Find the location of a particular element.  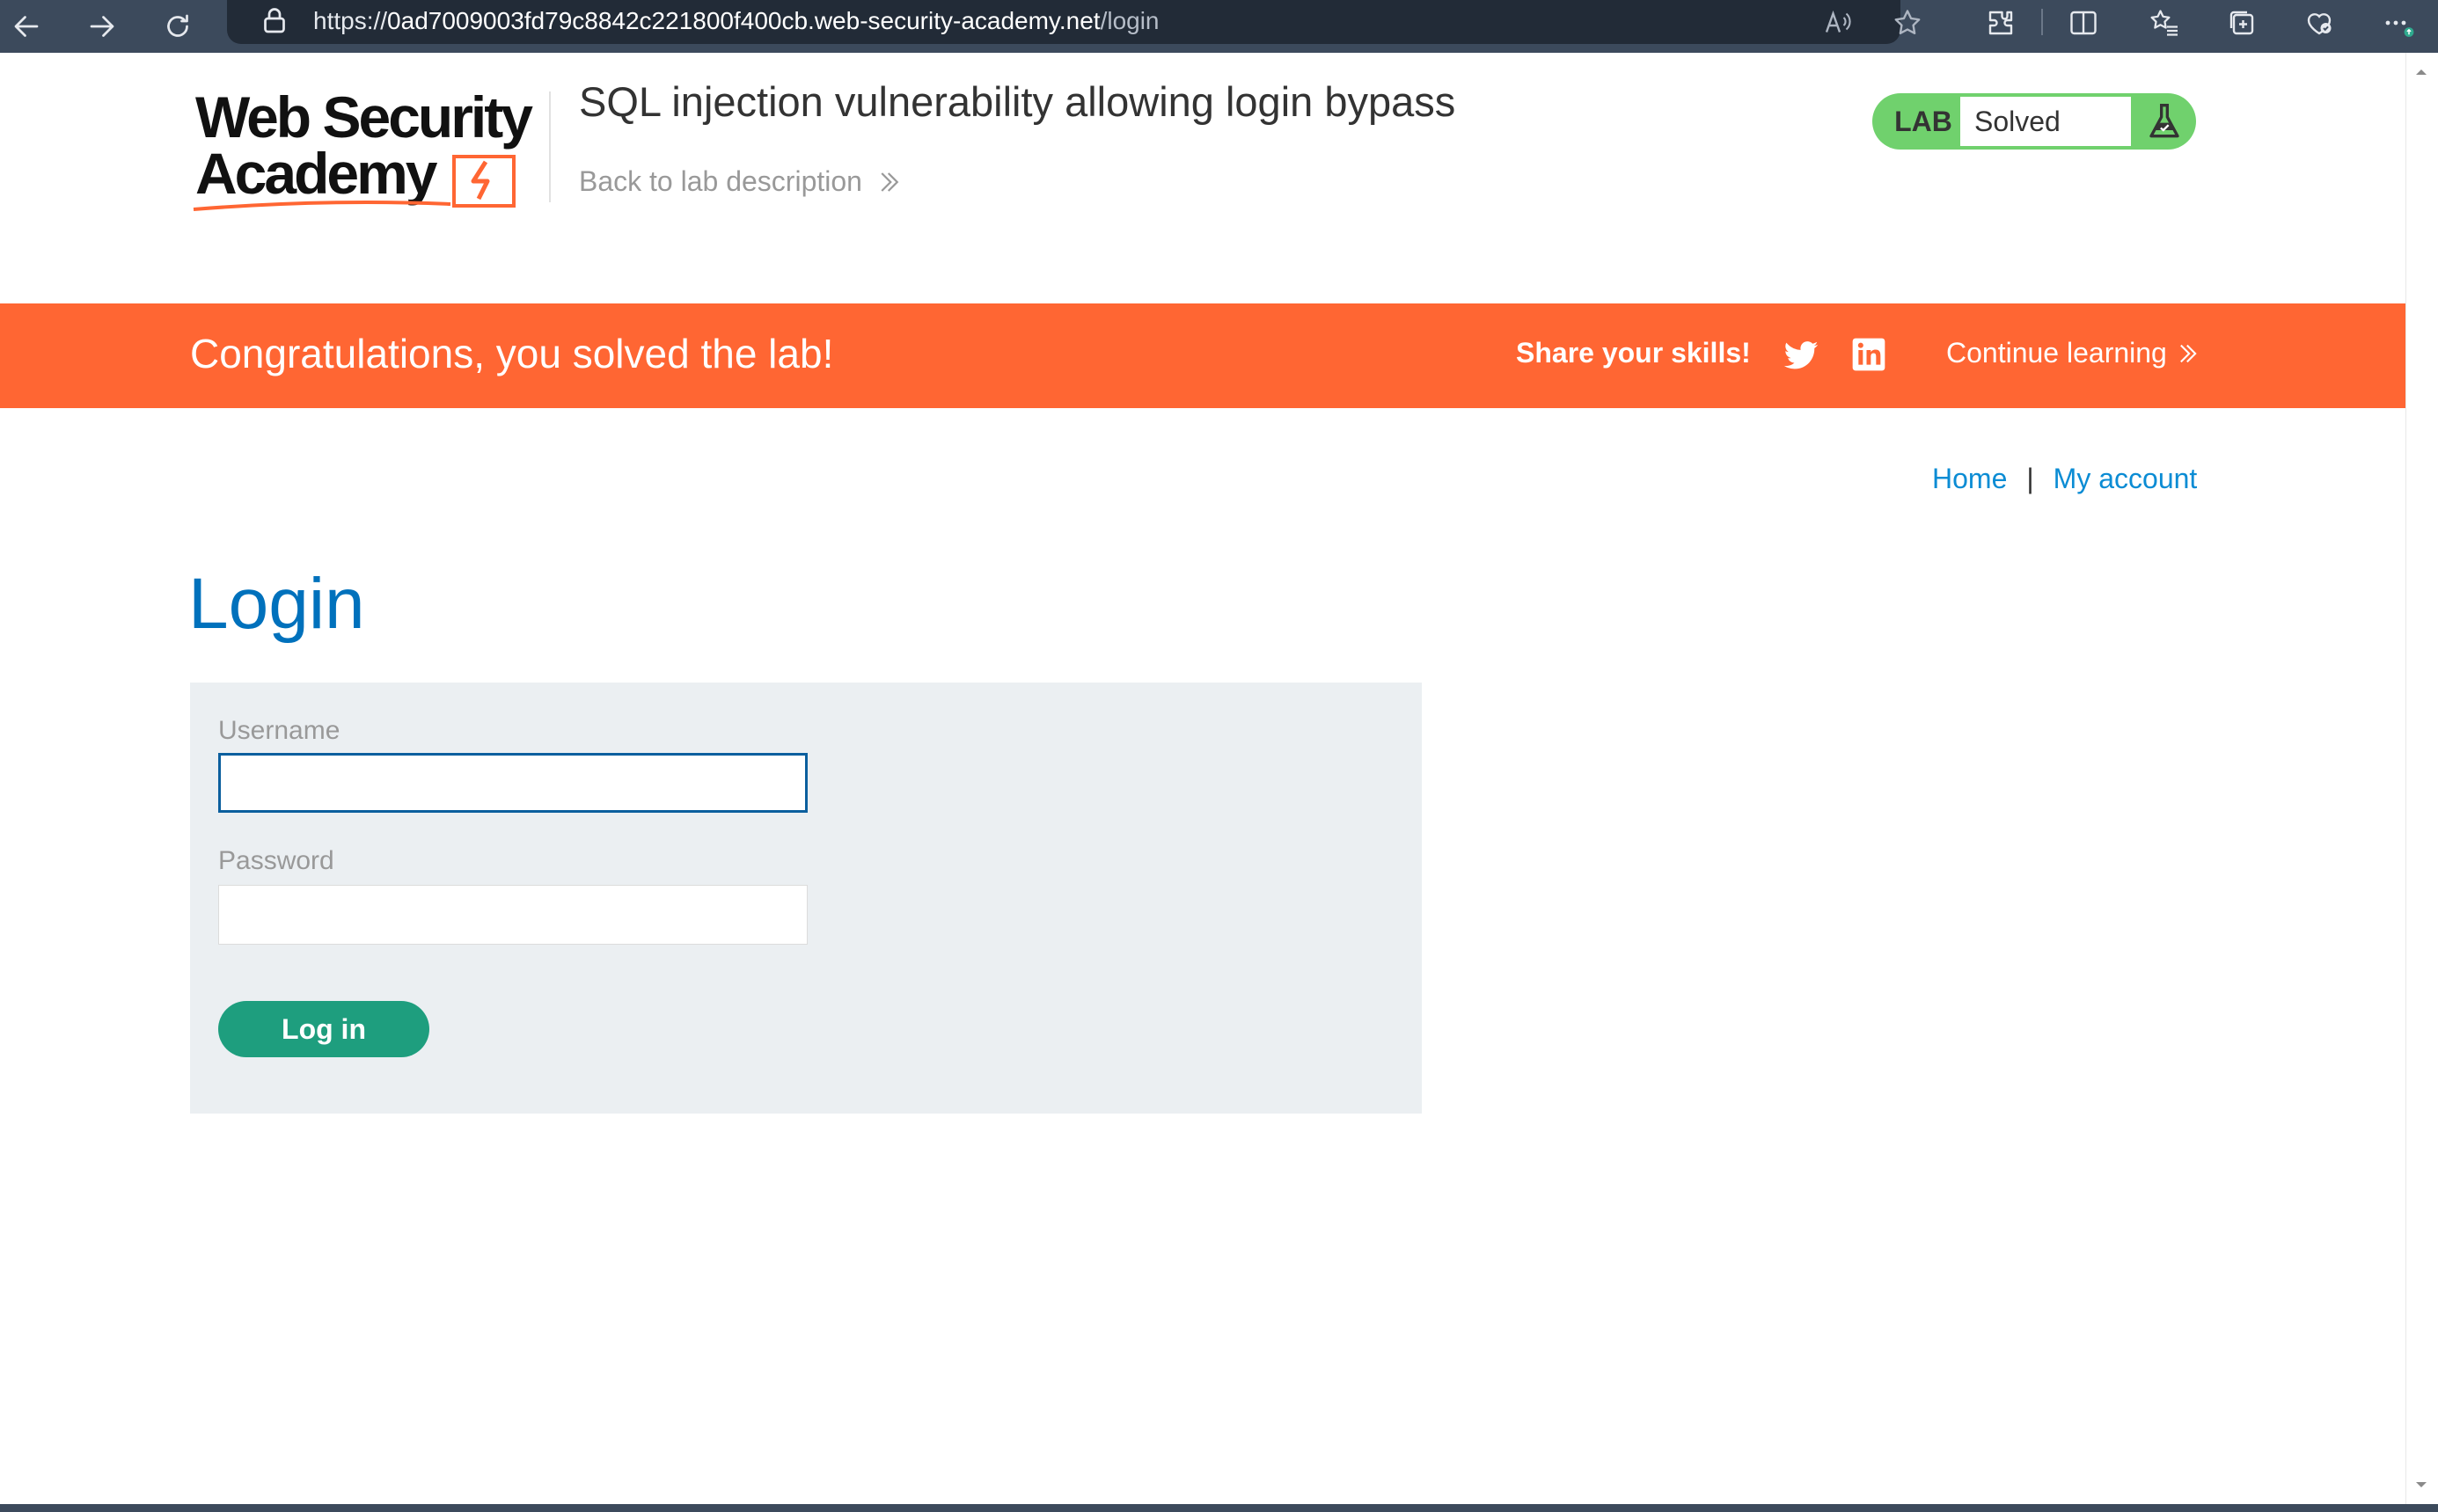

logo-text-line2: Academy is located at coordinates (316, 173).